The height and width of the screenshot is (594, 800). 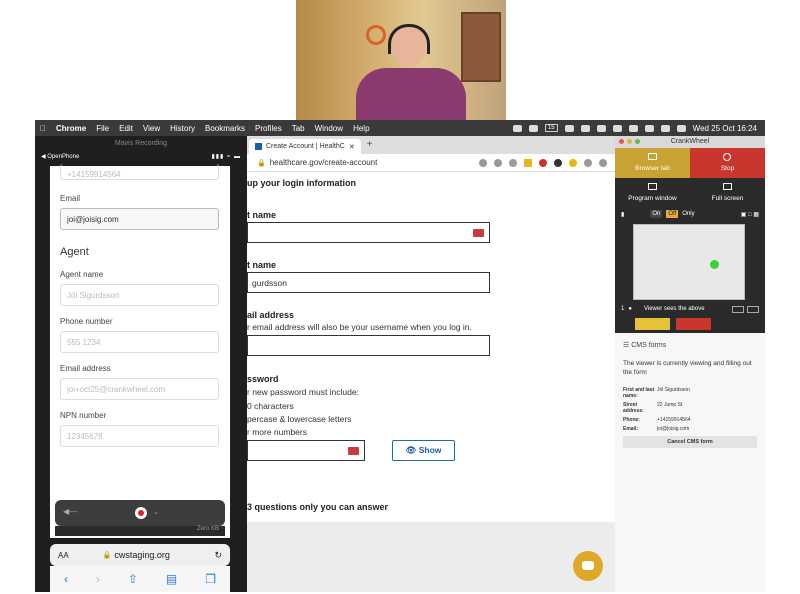 What do you see at coordinates (603, 162) in the screenshot?
I see `puzzle-icon` at bounding box center [603, 162].